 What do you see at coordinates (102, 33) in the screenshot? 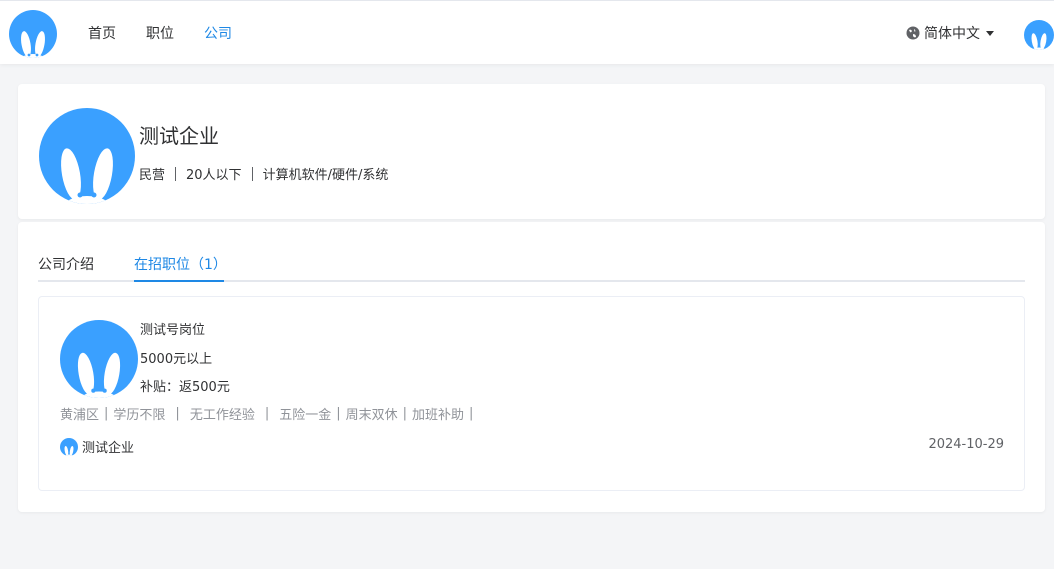
I see `nav-home: 首页` at bounding box center [102, 33].